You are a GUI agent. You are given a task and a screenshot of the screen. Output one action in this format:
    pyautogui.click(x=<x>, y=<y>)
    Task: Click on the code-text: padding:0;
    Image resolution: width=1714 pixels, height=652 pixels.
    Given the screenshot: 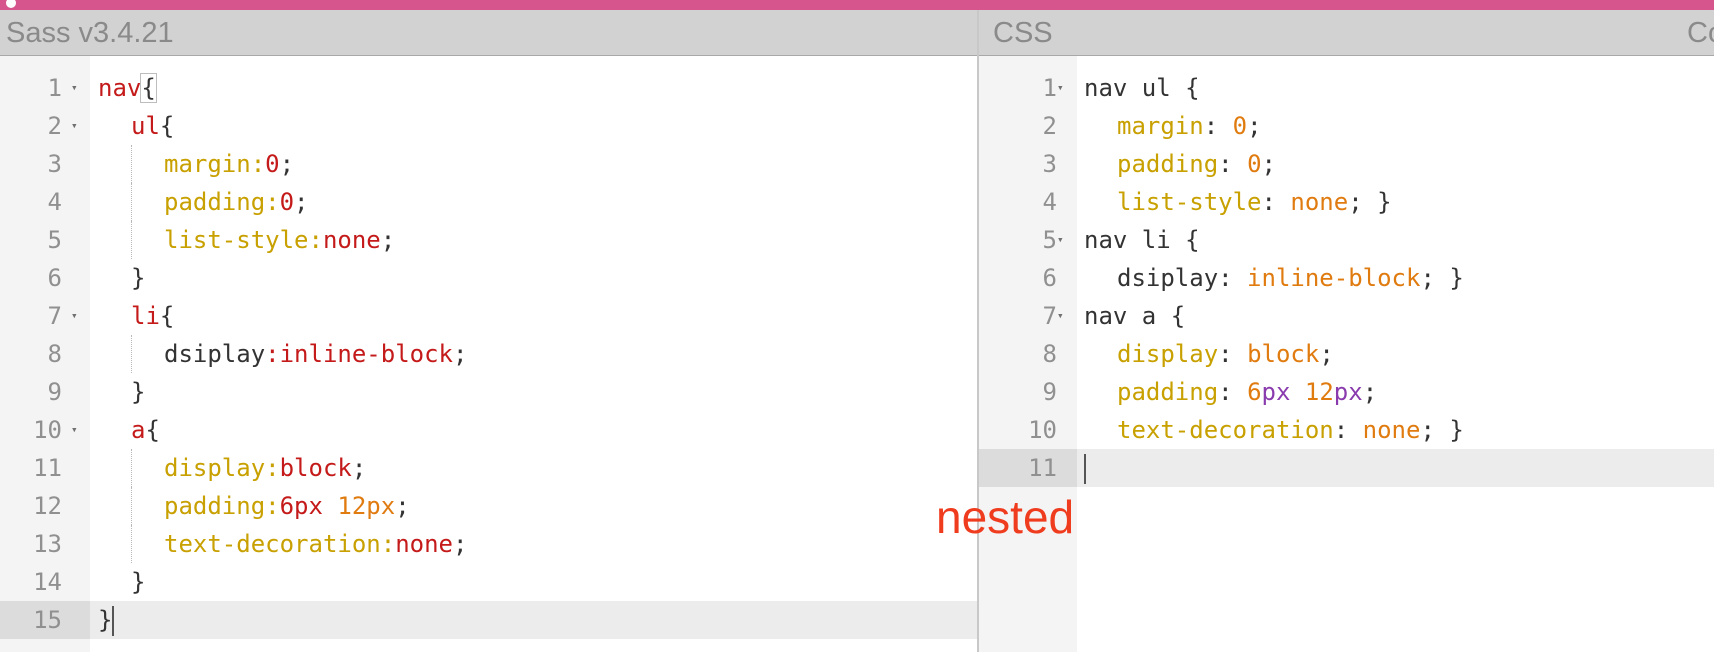 What is the action you would take?
    pyautogui.click(x=236, y=202)
    